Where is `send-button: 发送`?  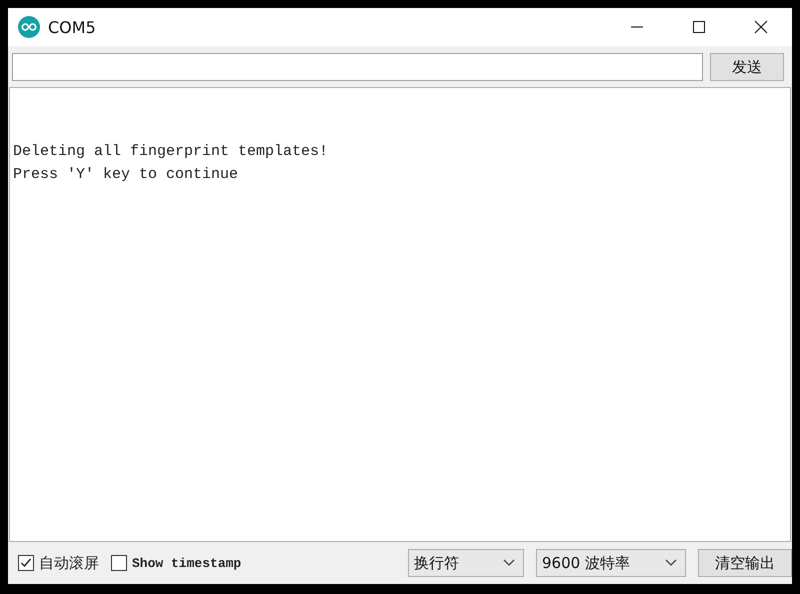
send-button: 发送 is located at coordinates (747, 67).